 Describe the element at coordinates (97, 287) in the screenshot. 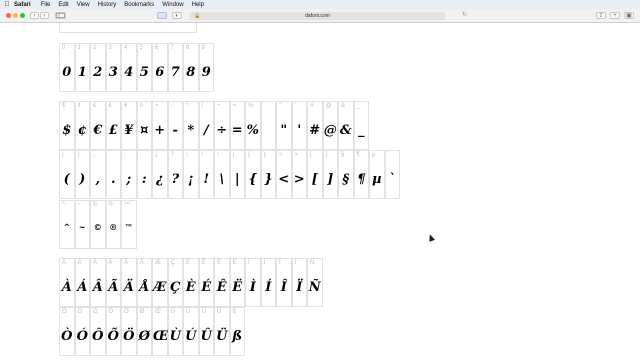

I see `glyph-preview: Â` at that location.